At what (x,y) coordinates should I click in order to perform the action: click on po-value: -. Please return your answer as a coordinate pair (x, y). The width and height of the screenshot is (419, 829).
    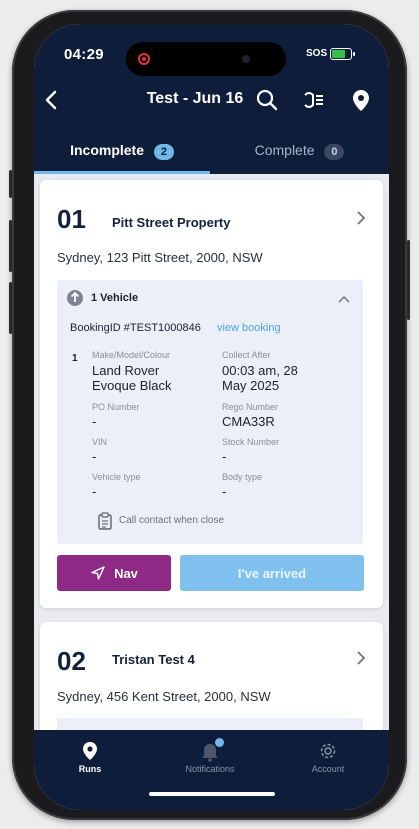
    Looking at the image, I should click on (94, 421).